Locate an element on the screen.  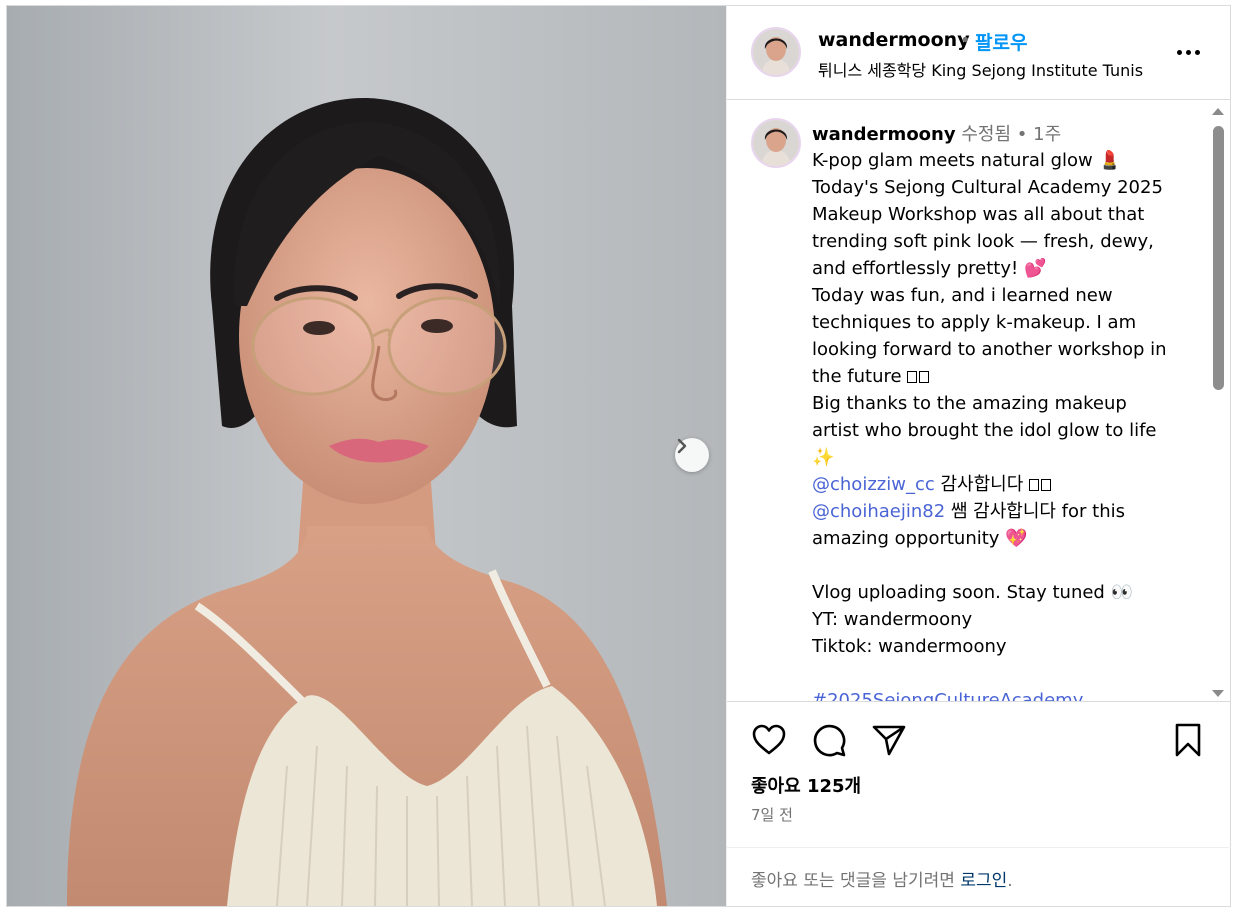
caption-line-with-glyphs: the future is located at coordinates (1007, 376).